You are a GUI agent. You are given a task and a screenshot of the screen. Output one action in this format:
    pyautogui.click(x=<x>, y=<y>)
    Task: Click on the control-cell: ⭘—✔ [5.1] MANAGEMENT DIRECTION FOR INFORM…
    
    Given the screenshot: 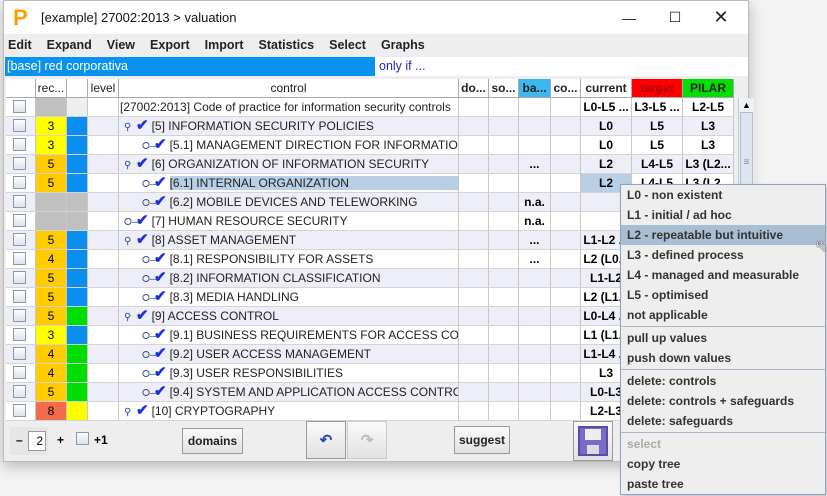 What is the action you would take?
    pyautogui.click(x=289, y=145)
    